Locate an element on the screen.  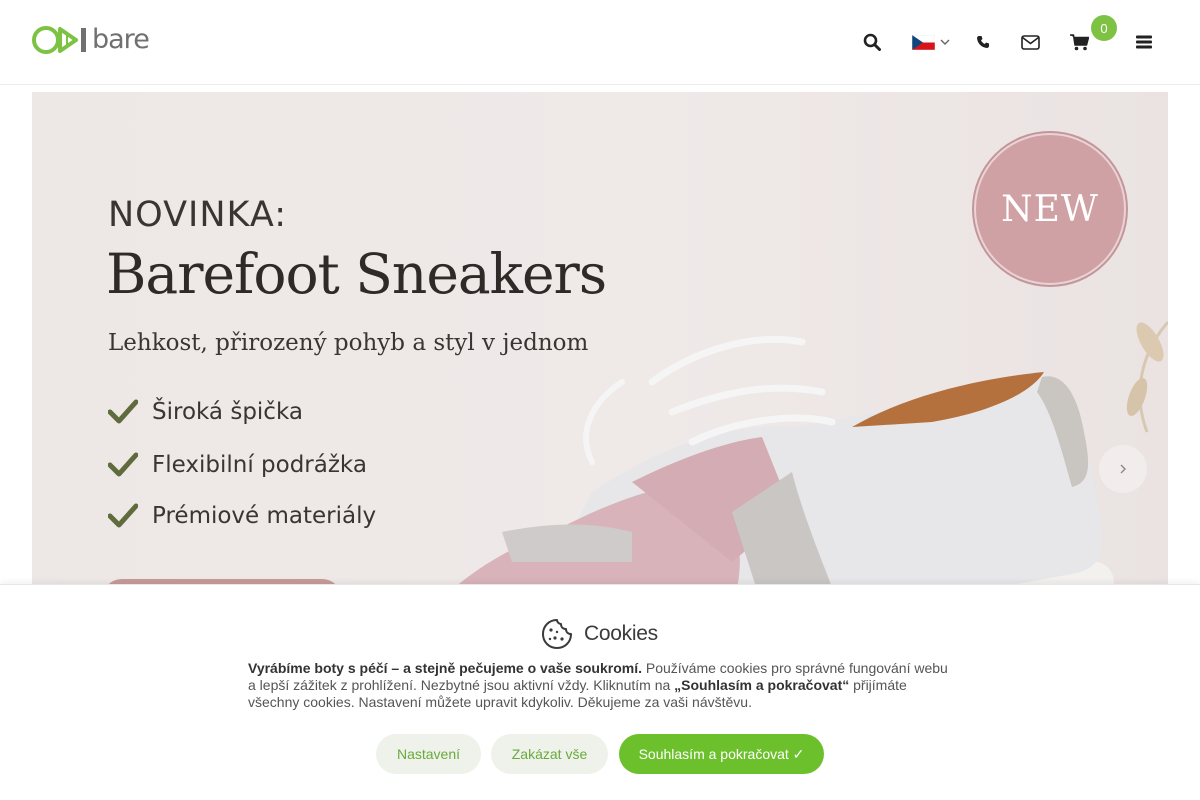
logo-mark-icon is located at coordinates (59, 40).